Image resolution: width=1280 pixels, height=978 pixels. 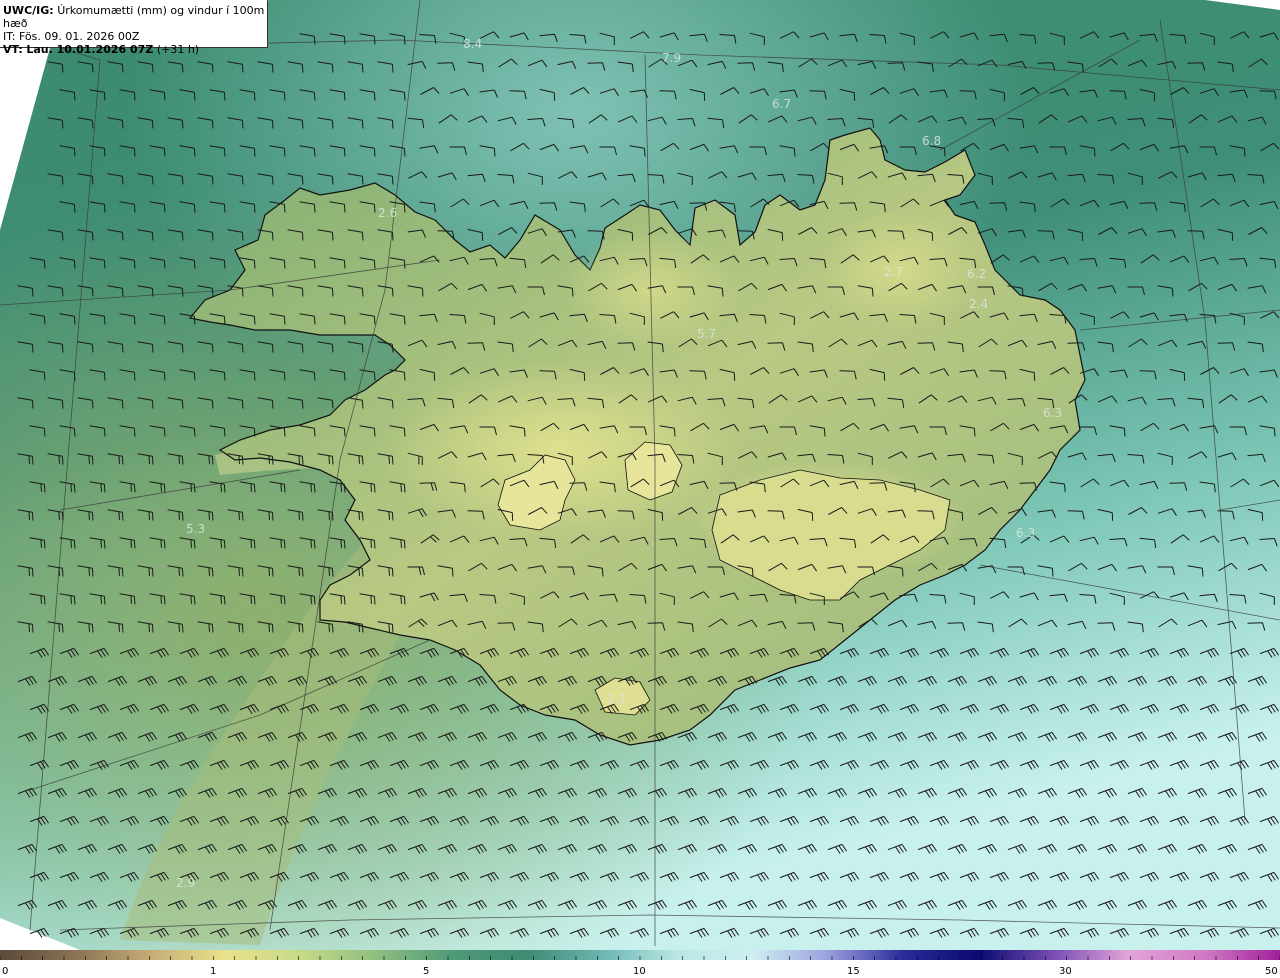 I want to click on model-label: UWC/IG:, so click(x=28, y=10).